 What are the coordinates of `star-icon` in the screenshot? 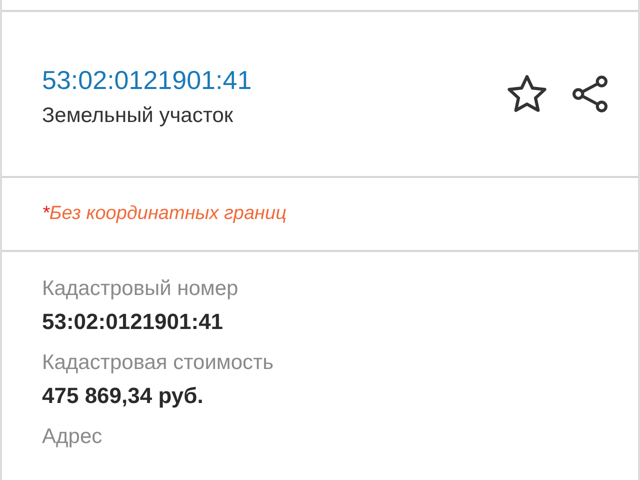 It's located at (527, 94).